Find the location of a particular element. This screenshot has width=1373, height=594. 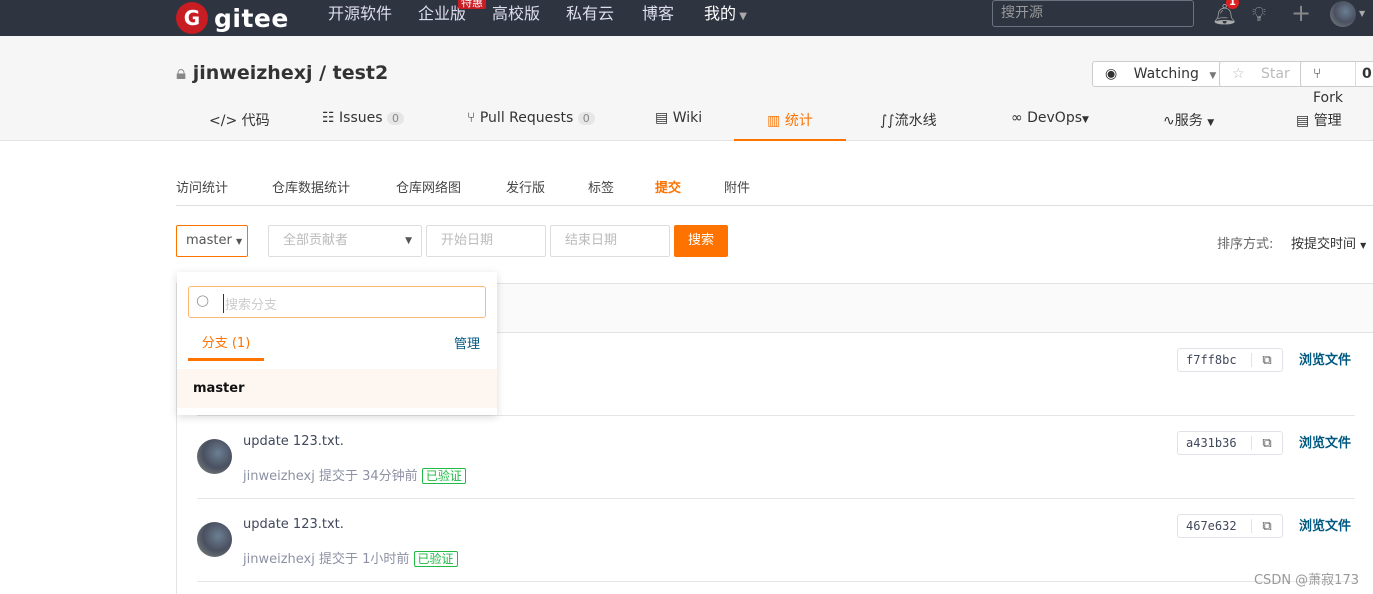

commit-time: 提交于 34分钟前 is located at coordinates (368, 476).